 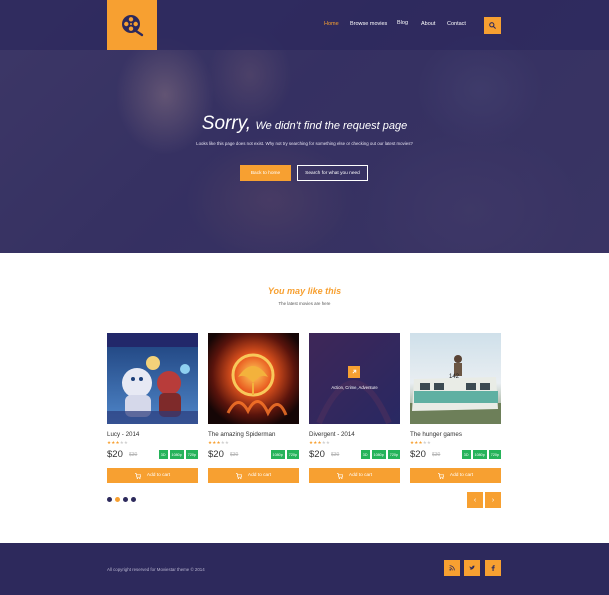 What do you see at coordinates (241, 434) in the screenshot?
I see `movie-title: The amazing Spiderman` at bounding box center [241, 434].